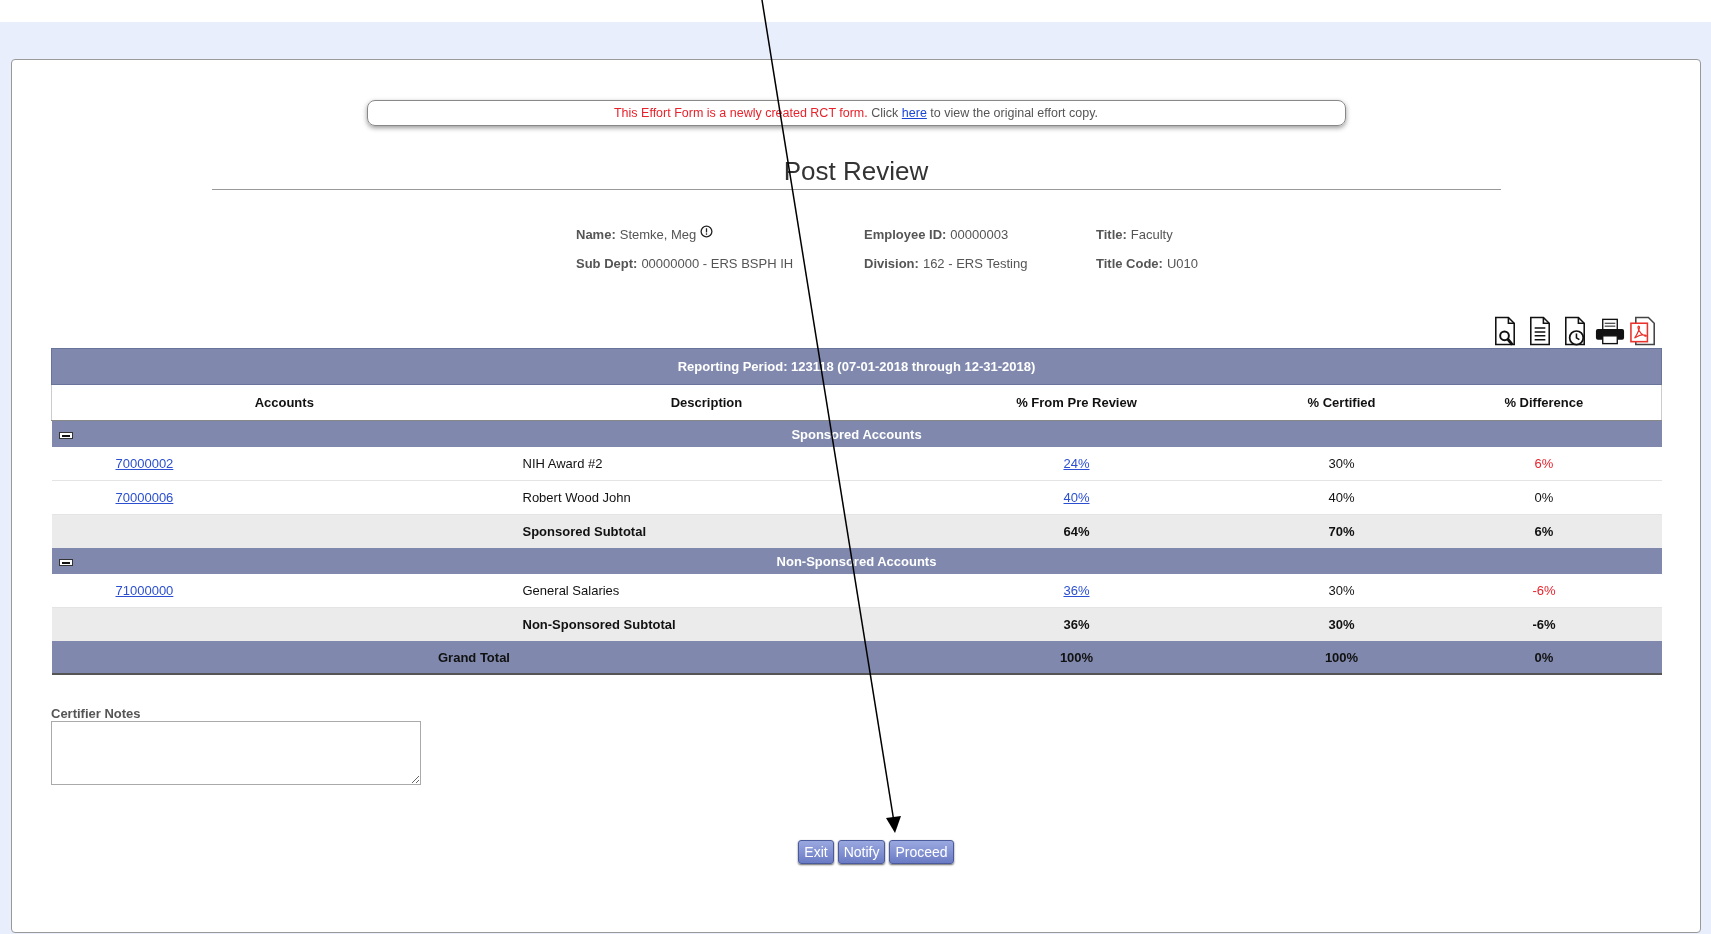  I want to click on field-value: Faculty, so click(1151, 234).